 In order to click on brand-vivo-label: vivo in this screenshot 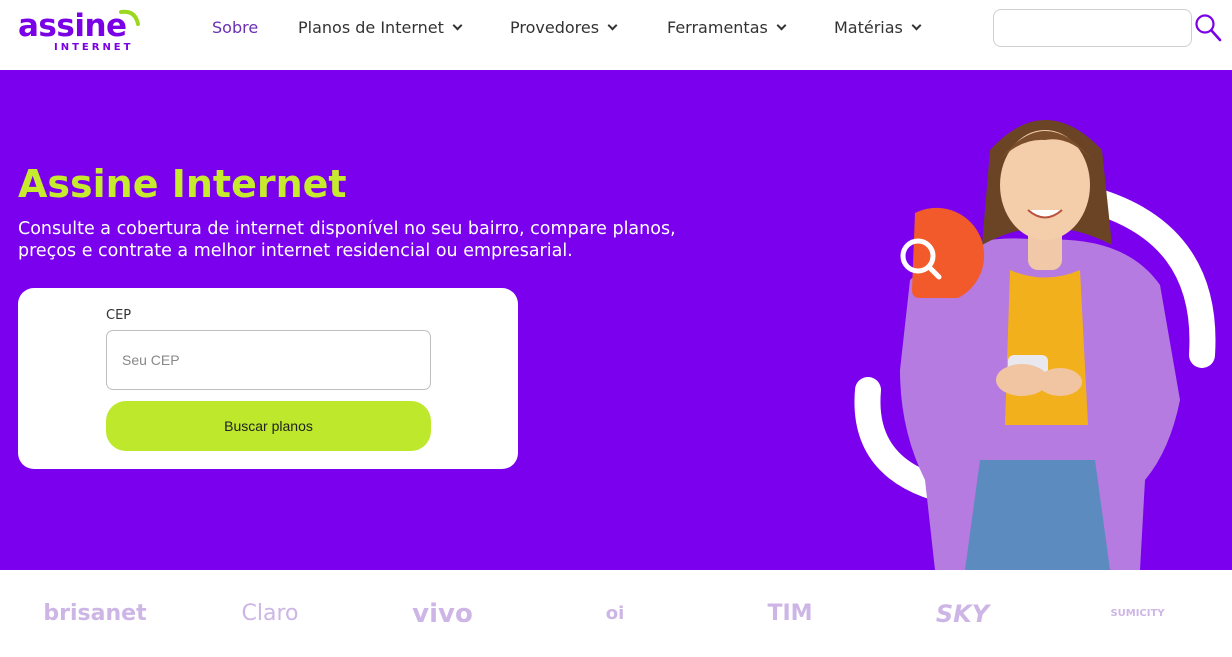, I will do `click(442, 613)`.